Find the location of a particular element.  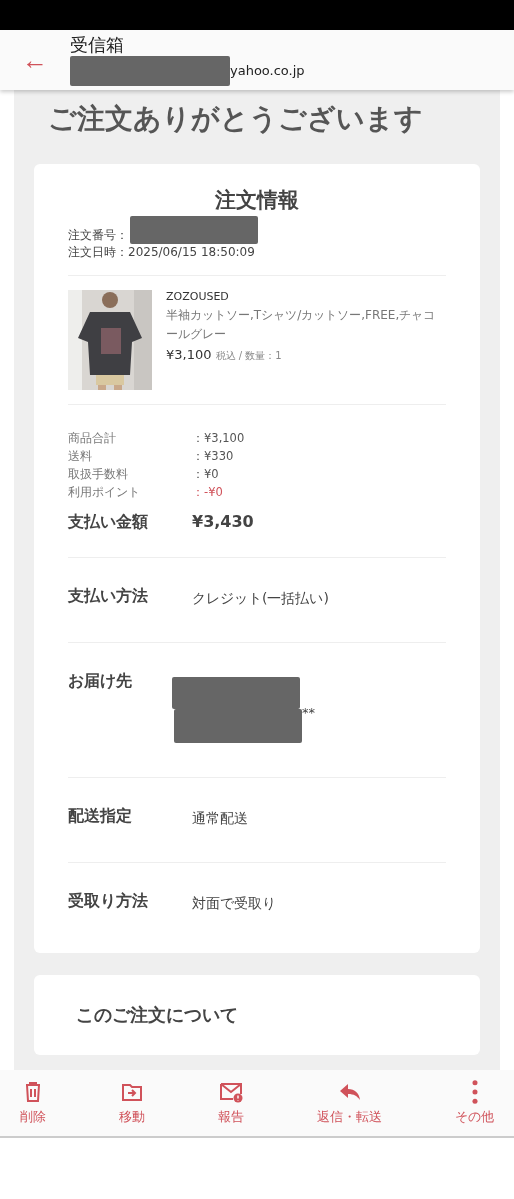

more-icon is located at coordinates (474, 1092).